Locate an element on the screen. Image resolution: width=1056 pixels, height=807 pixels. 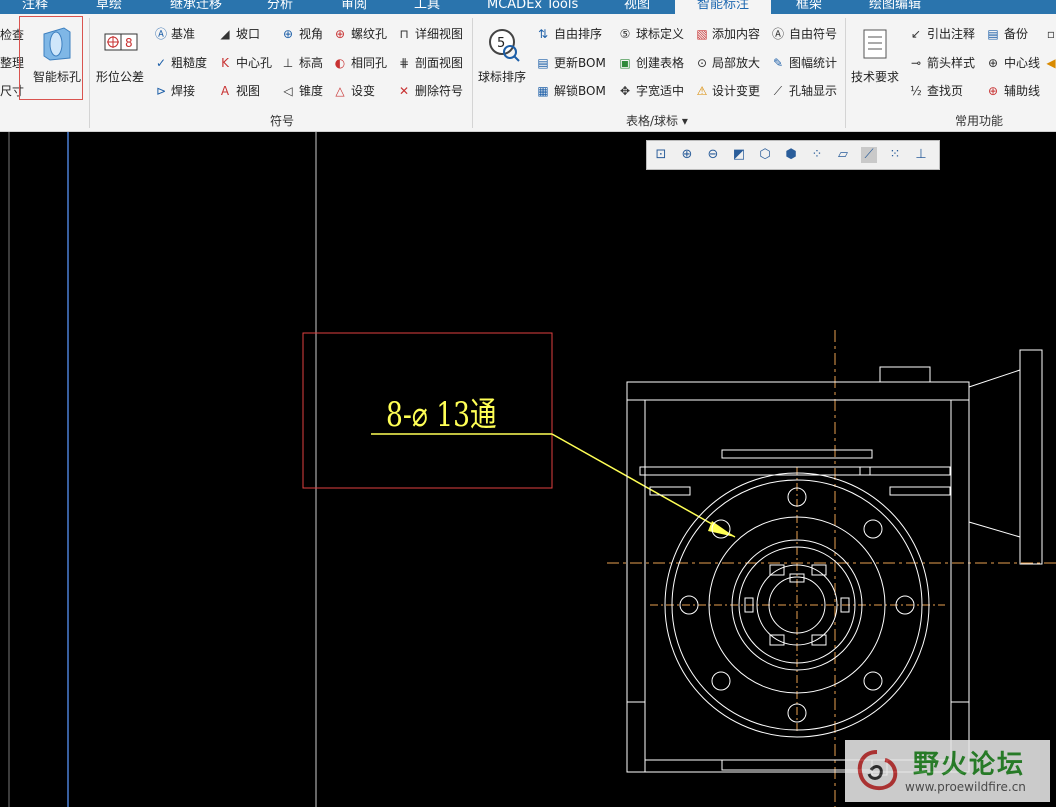
tab-inherit-migrate: 继承迁移 is located at coordinates (196, 7).